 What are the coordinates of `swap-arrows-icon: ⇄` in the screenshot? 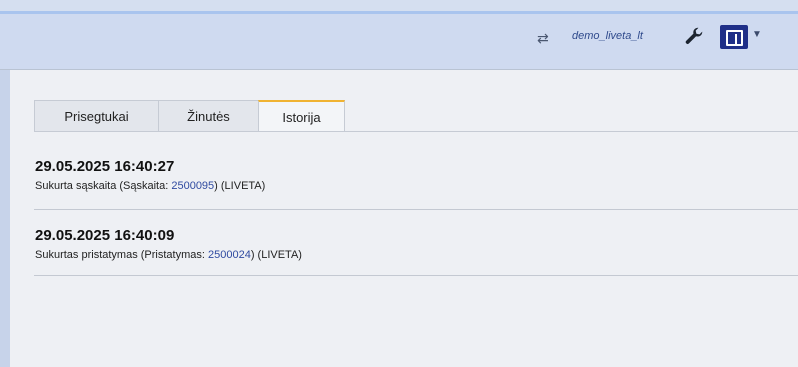 It's located at (543, 38).